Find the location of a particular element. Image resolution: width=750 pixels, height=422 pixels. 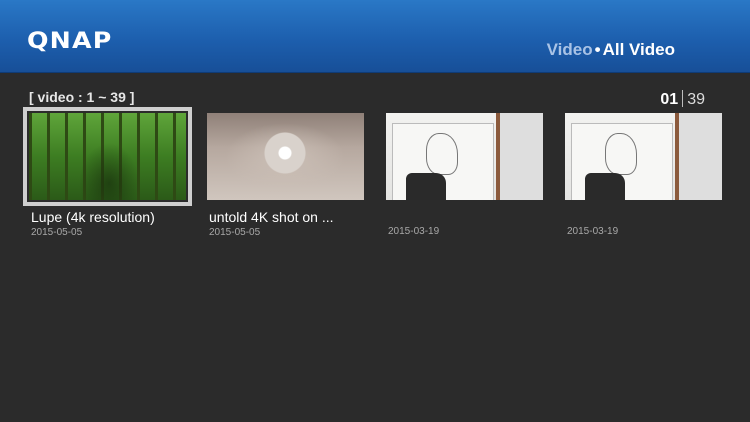

chandelier-video-thumbnail is located at coordinates (285, 156).